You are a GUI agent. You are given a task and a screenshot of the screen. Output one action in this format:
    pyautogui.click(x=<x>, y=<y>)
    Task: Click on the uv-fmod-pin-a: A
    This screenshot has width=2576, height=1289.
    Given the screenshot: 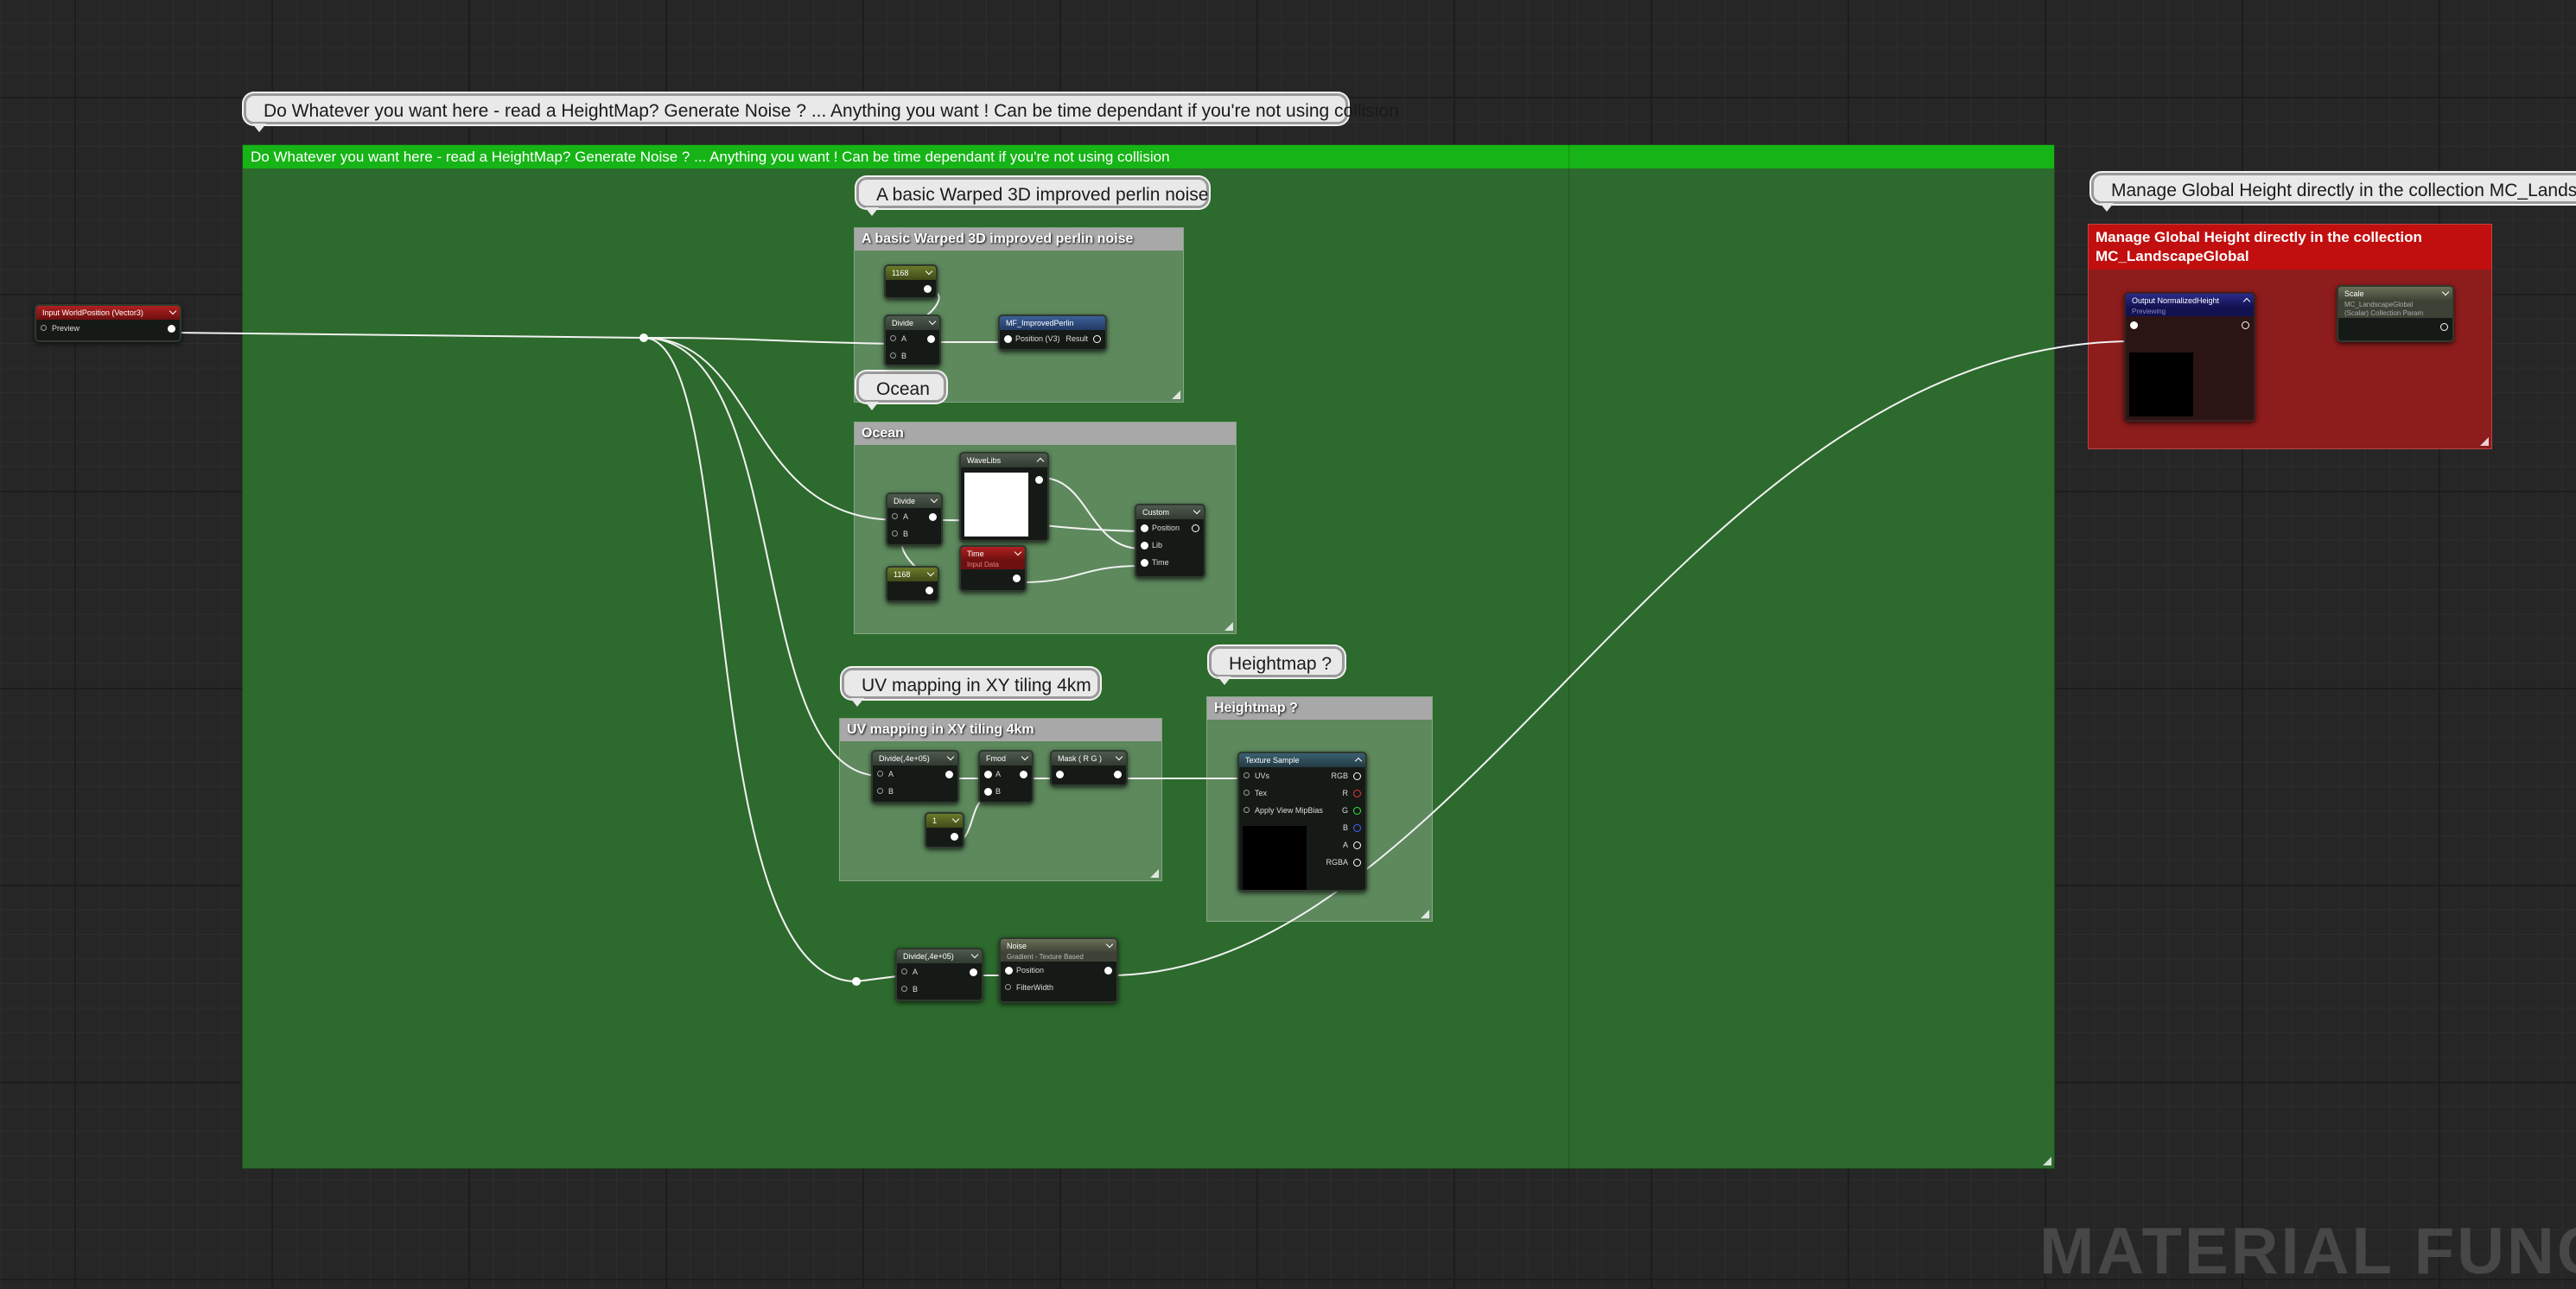 What is the action you would take?
    pyautogui.click(x=1006, y=774)
    